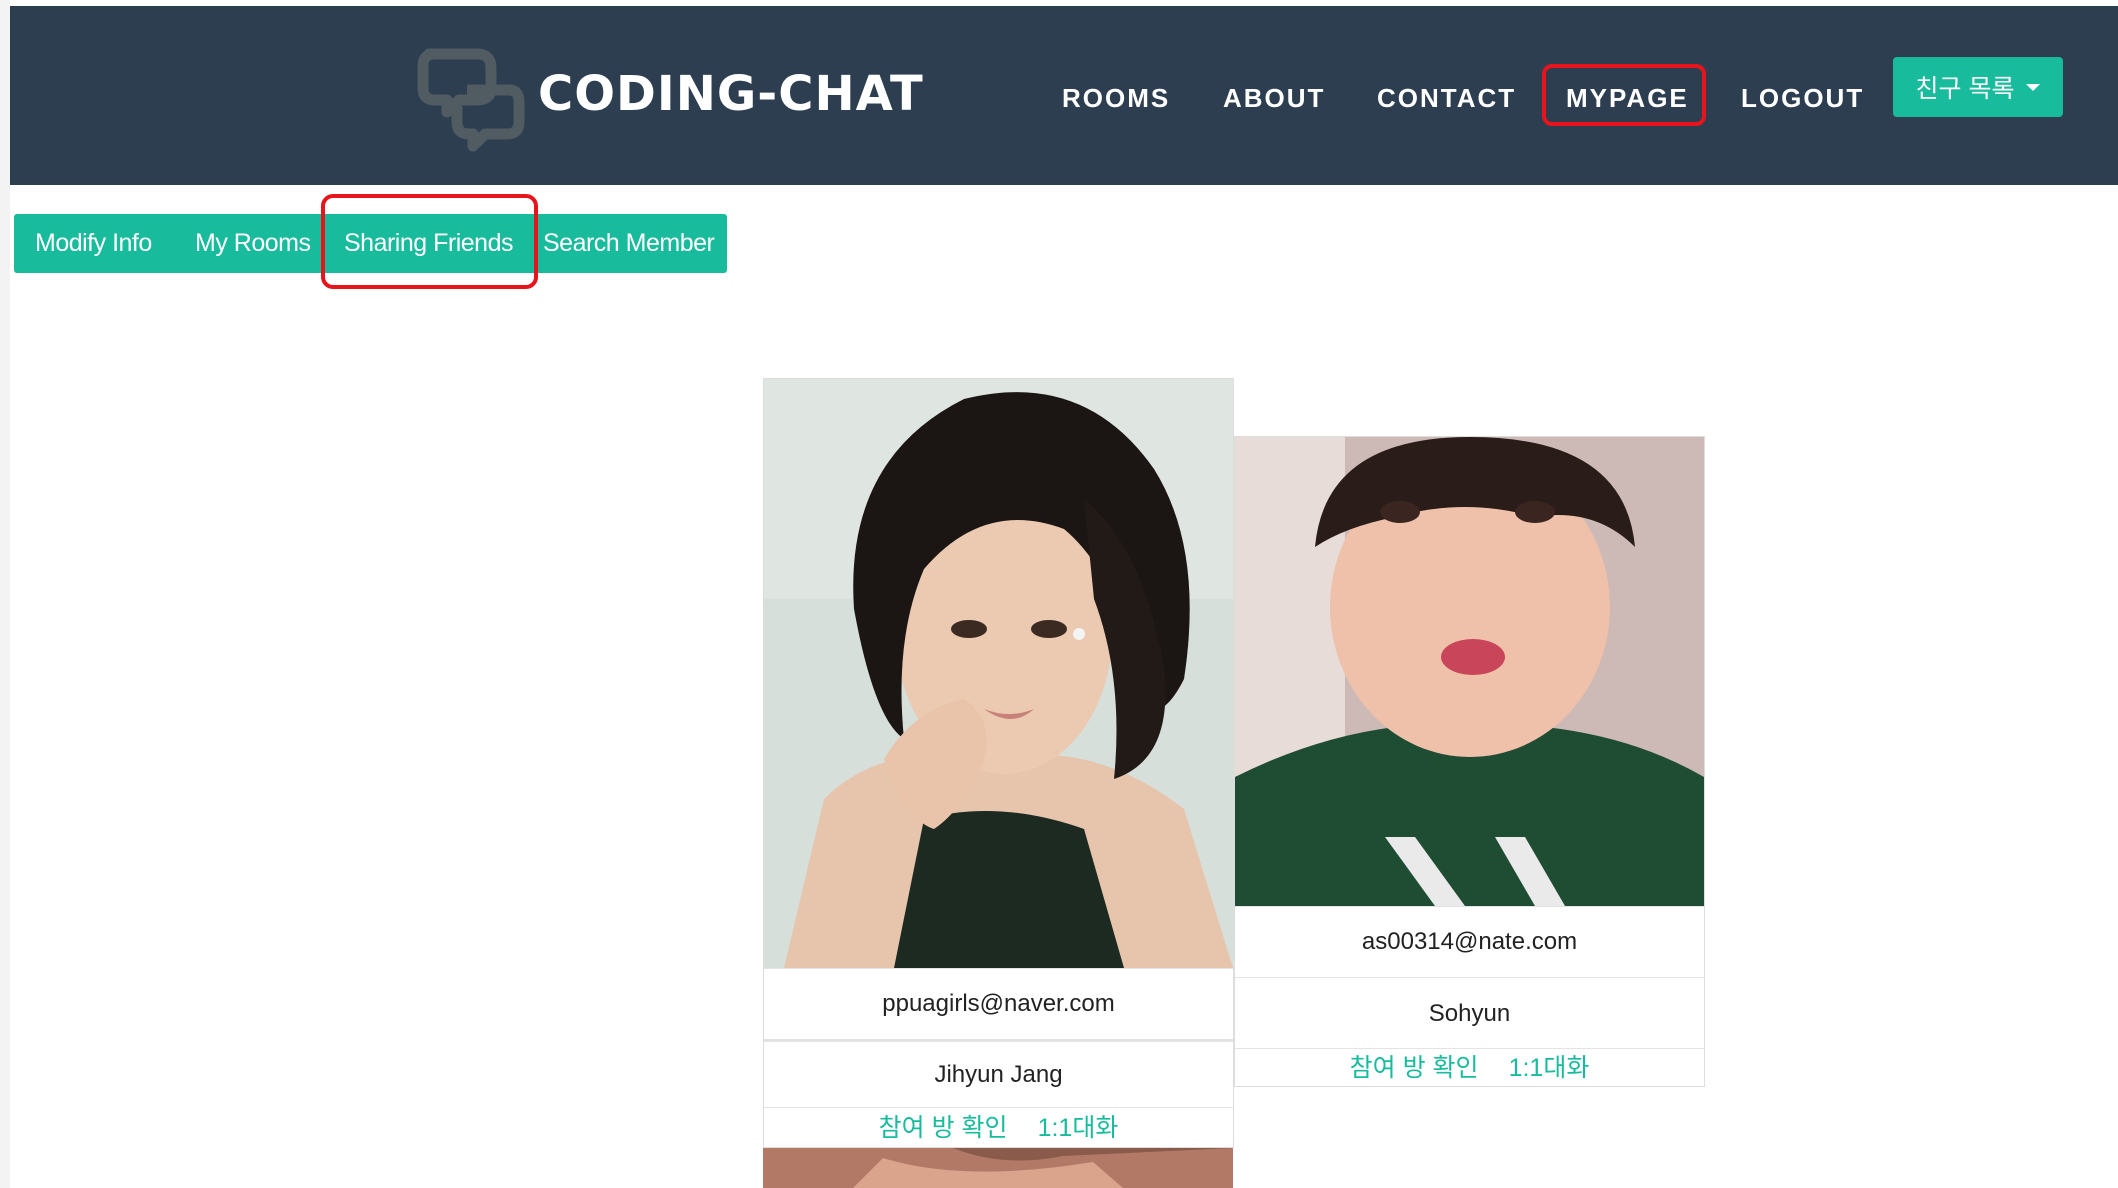 The width and height of the screenshot is (2118, 1188). What do you see at coordinates (5, 594) in the screenshot?
I see `left-page-edge` at bounding box center [5, 594].